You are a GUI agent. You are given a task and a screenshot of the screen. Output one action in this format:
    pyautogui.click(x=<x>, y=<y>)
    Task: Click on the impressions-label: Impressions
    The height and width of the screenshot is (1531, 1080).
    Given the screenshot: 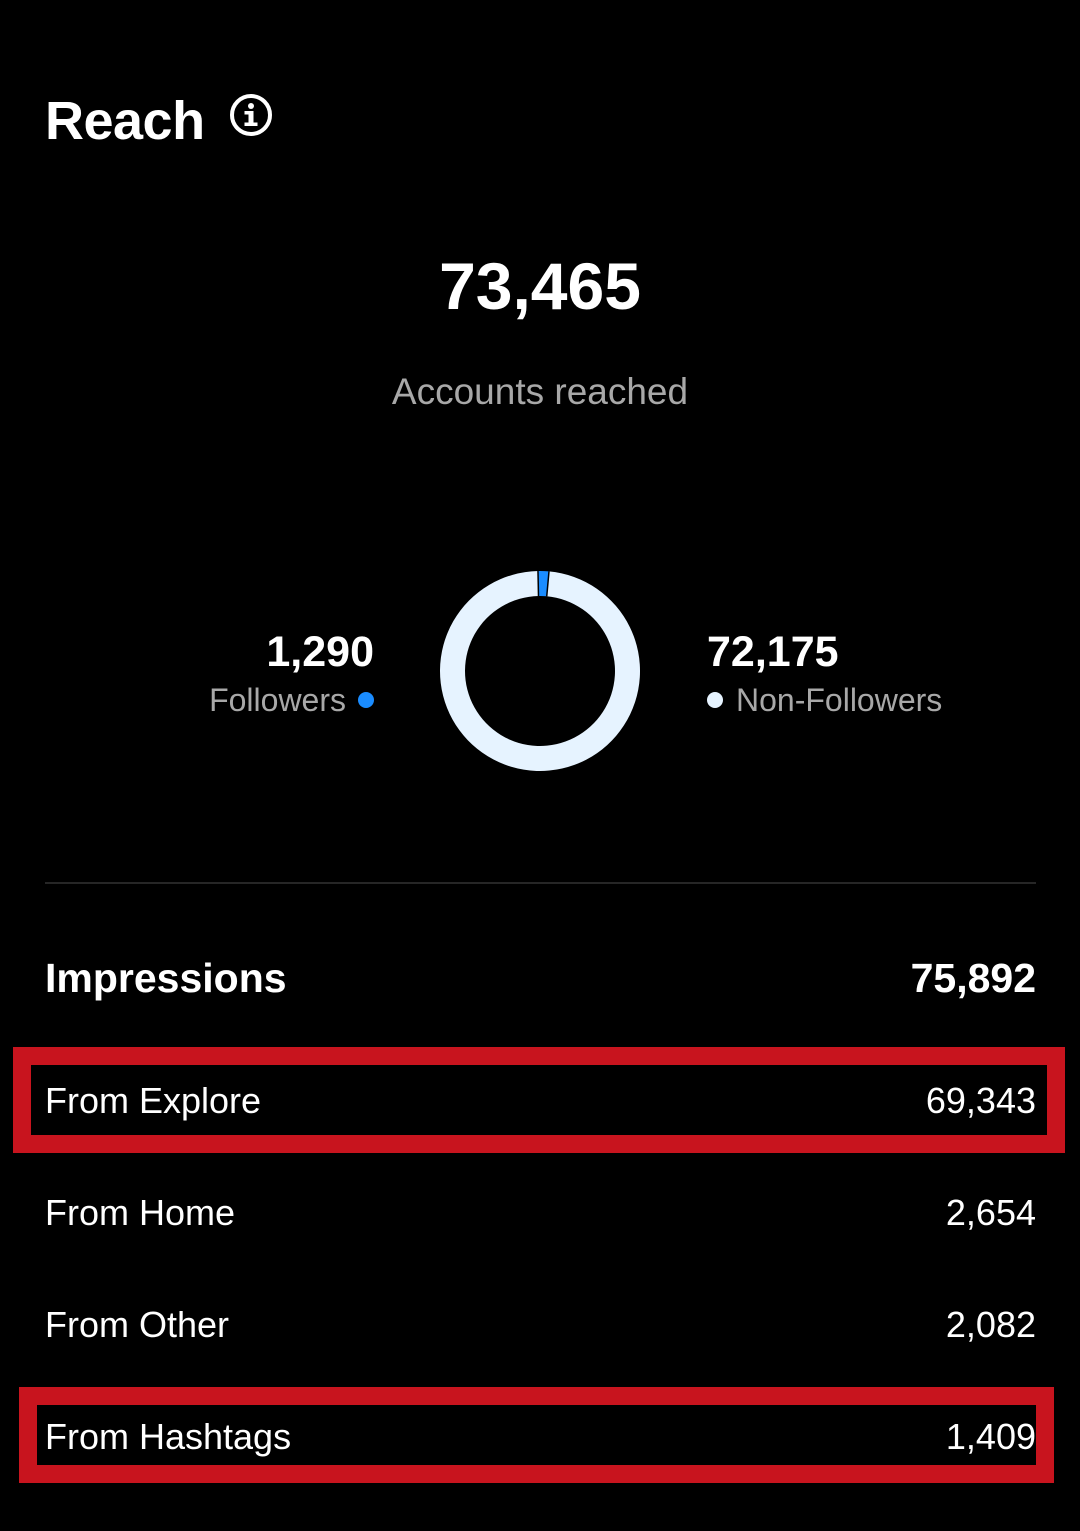 What is the action you would take?
    pyautogui.click(x=166, y=978)
    